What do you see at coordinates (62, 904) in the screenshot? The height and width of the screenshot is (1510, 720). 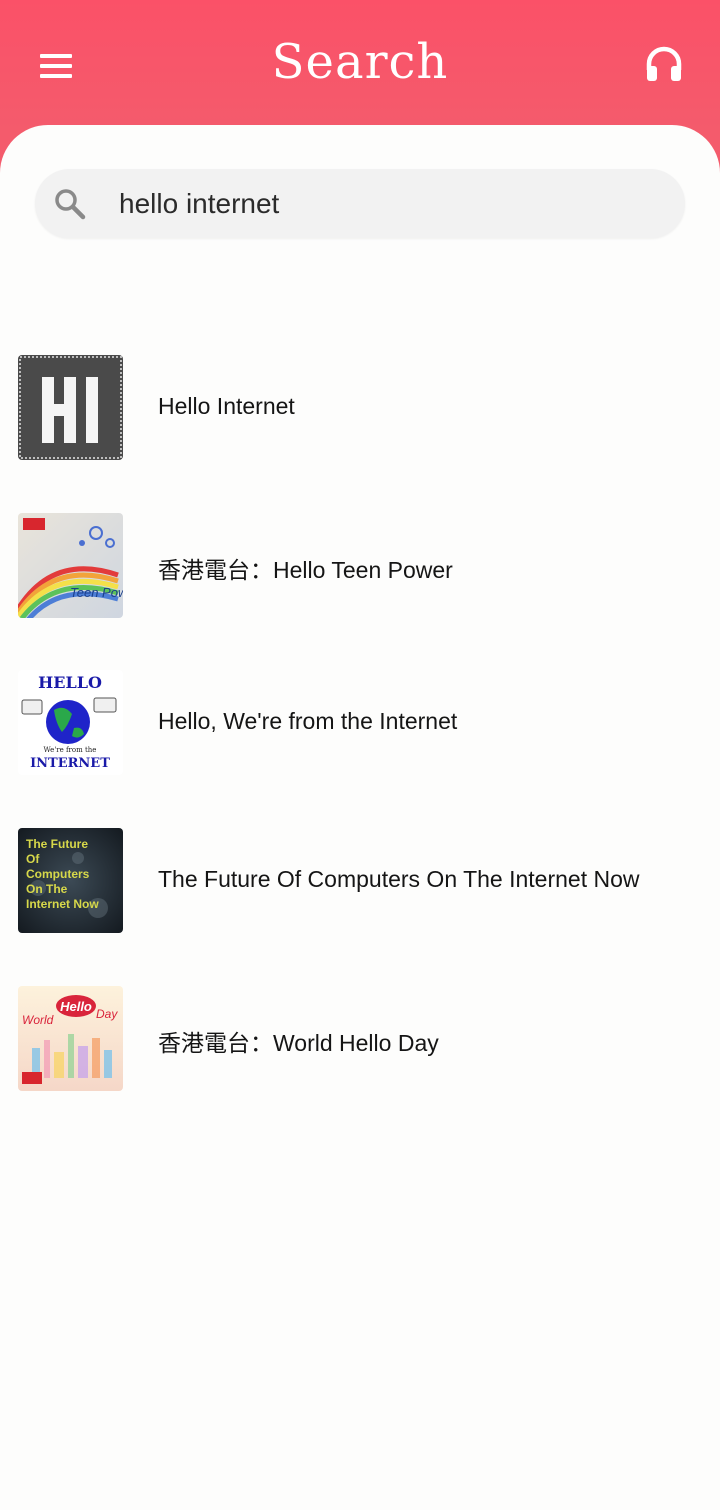 I see `thumbnail-label: Internet Now` at bounding box center [62, 904].